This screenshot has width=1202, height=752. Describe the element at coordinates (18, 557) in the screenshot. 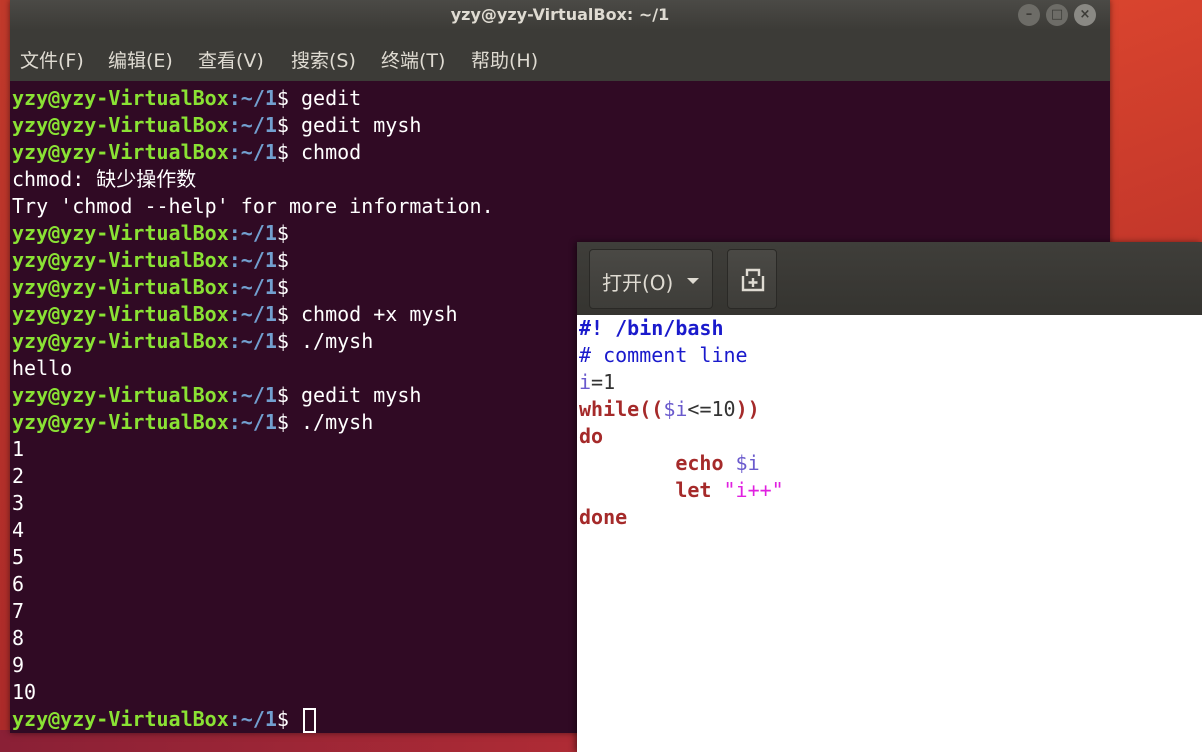

I see `output-text: 5` at that location.